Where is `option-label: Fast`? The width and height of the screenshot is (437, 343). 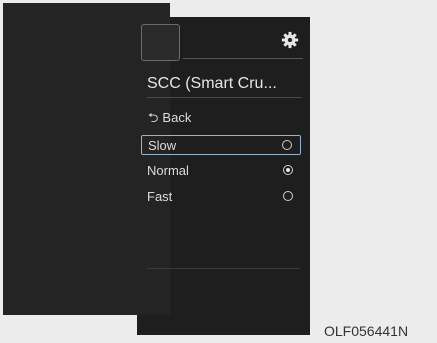 option-label: Fast is located at coordinates (160, 196).